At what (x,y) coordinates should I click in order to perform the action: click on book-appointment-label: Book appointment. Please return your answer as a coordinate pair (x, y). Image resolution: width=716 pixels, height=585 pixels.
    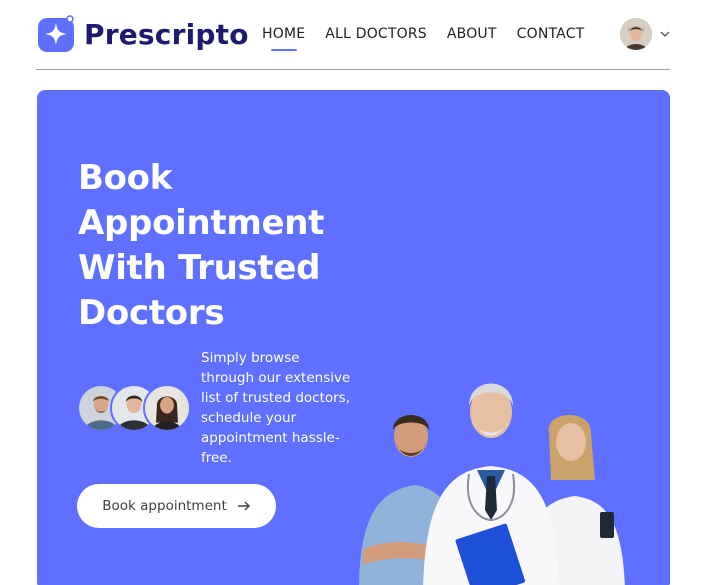
    Looking at the image, I should click on (164, 506).